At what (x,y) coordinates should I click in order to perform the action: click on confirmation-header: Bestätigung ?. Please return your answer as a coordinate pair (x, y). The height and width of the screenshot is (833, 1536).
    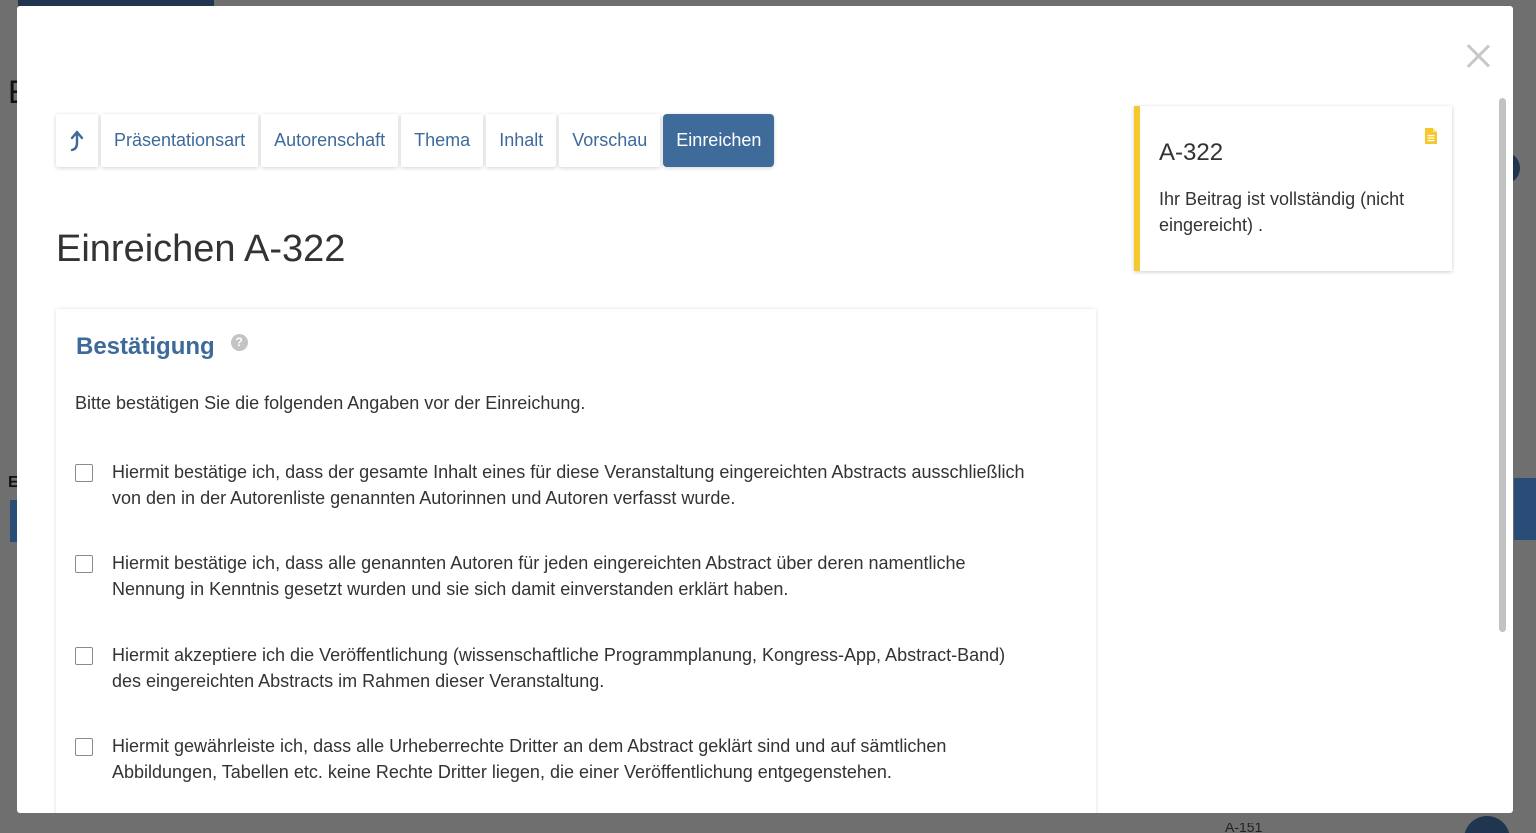
    Looking at the image, I should click on (162, 347).